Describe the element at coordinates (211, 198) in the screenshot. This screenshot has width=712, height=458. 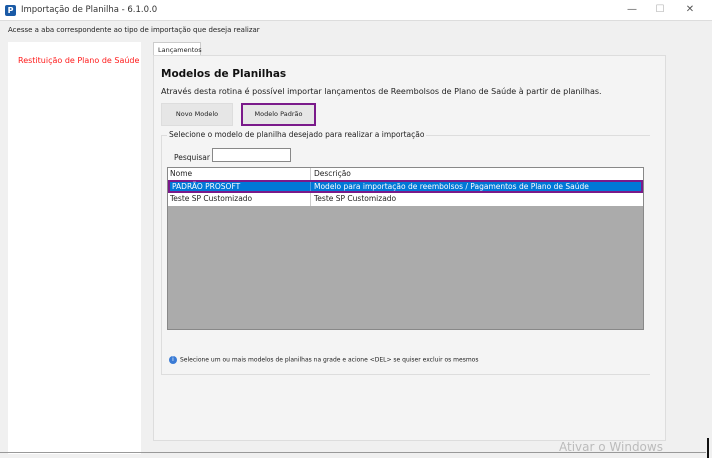
I see `cell-nome: Teste SP Customizado` at that location.